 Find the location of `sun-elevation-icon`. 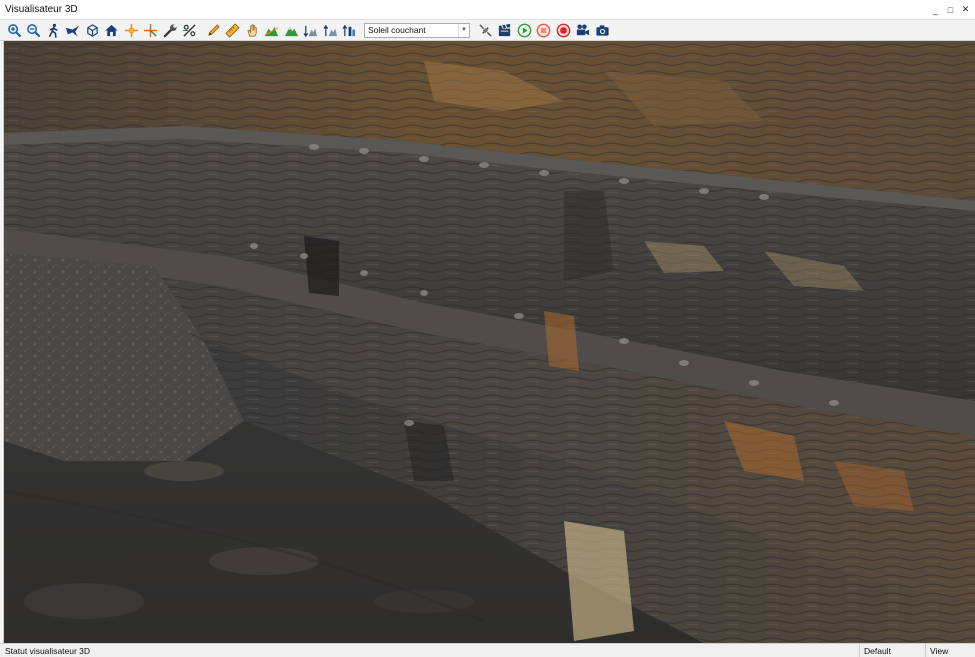

sun-elevation-icon is located at coordinates (349, 30).